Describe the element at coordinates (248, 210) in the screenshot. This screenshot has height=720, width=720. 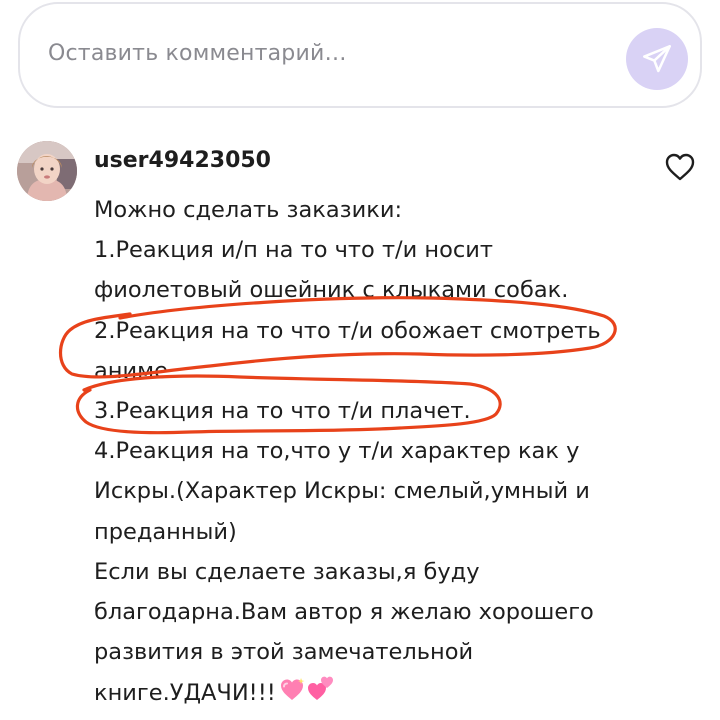
I see `comment-line: Можно сделать заказики:` at that location.